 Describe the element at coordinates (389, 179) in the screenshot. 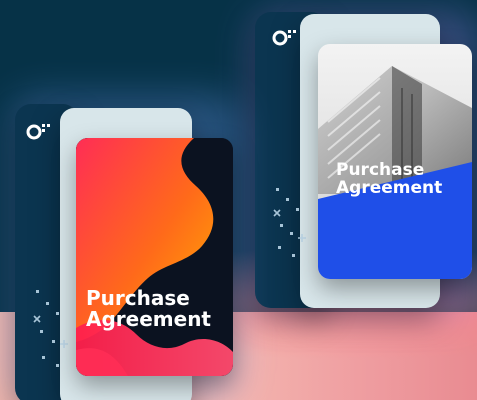

I see `document-title-right: Purchase Agreement` at that location.